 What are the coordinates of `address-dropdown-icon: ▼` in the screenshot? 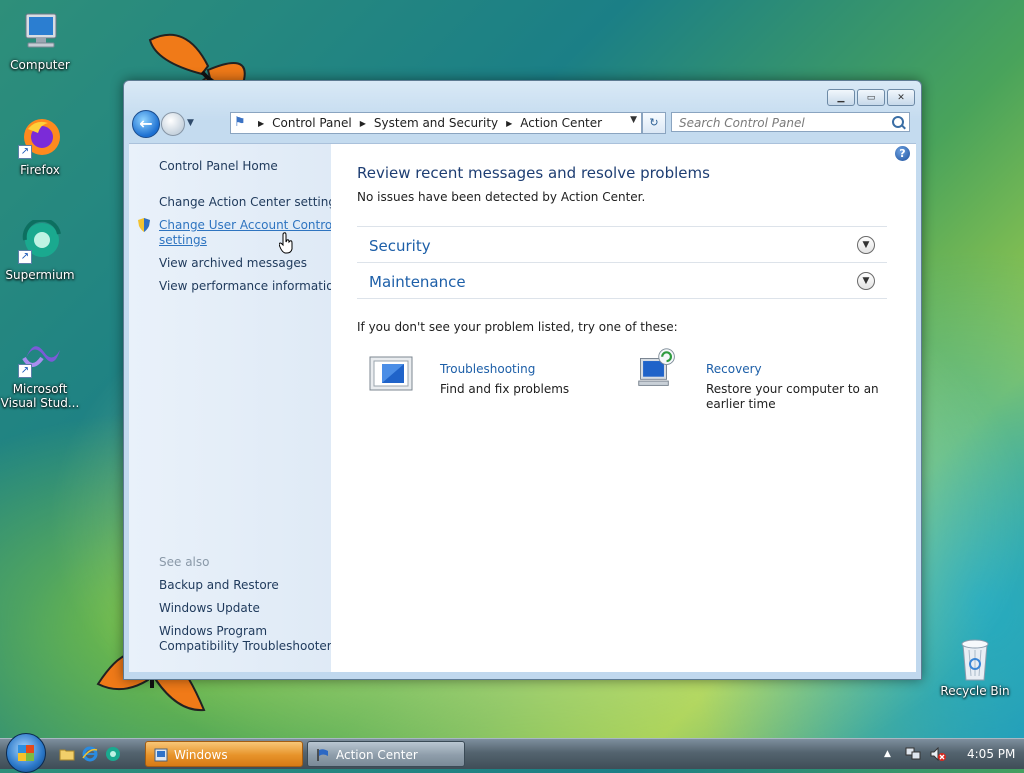 It's located at (633, 120).